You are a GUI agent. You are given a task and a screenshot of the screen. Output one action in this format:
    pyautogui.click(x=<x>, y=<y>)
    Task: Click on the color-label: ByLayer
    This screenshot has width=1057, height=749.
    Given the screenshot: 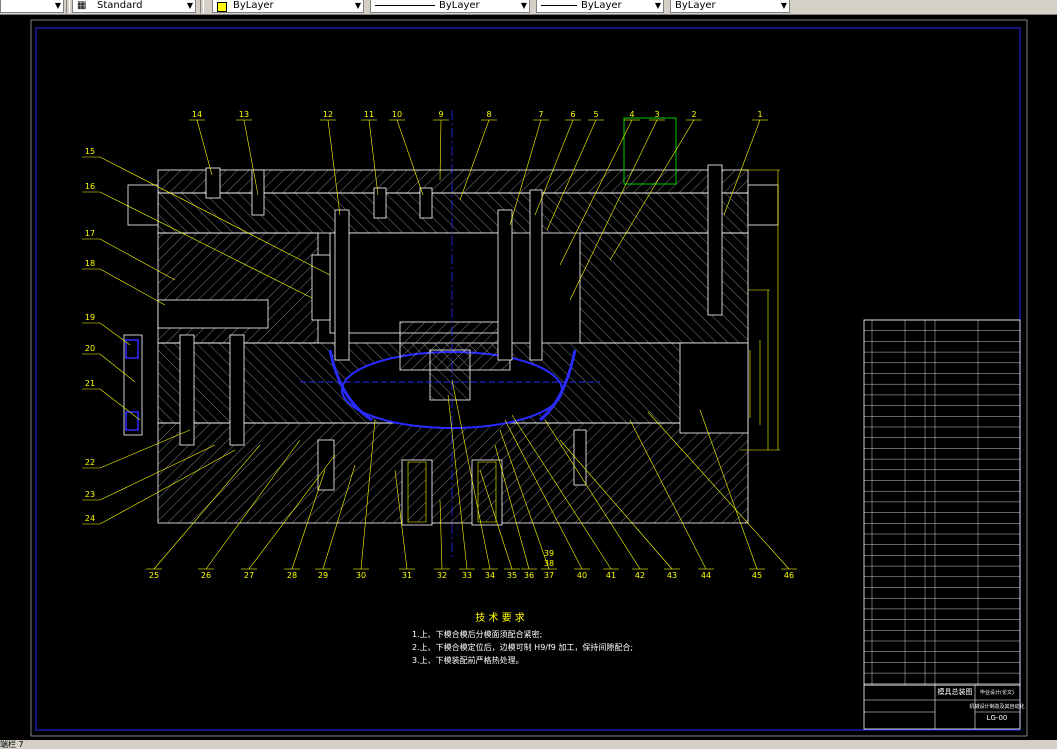 What is the action you would take?
    pyautogui.click(x=253, y=5)
    